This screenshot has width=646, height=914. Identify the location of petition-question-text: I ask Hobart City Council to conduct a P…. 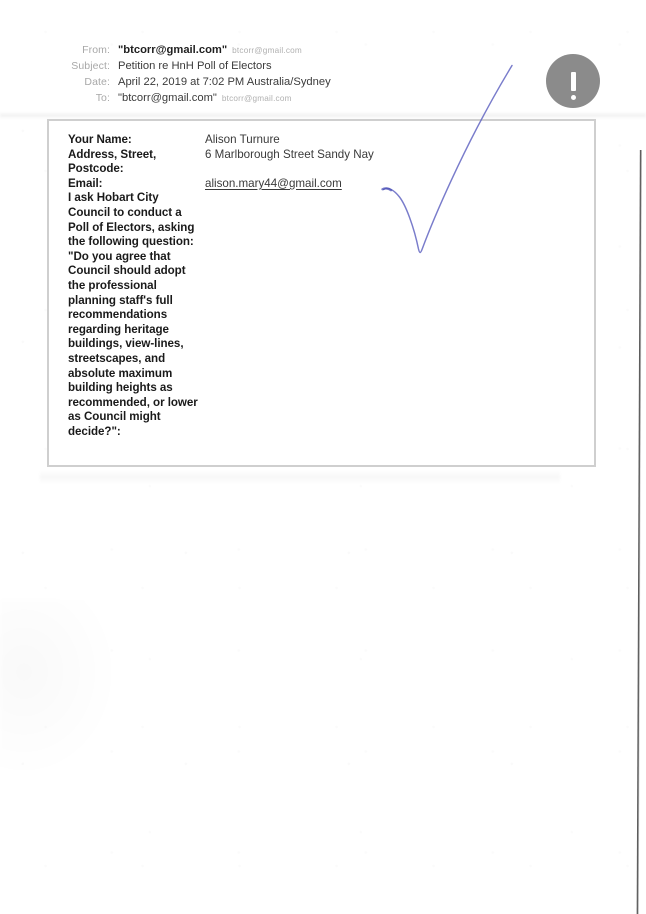
(133, 314).